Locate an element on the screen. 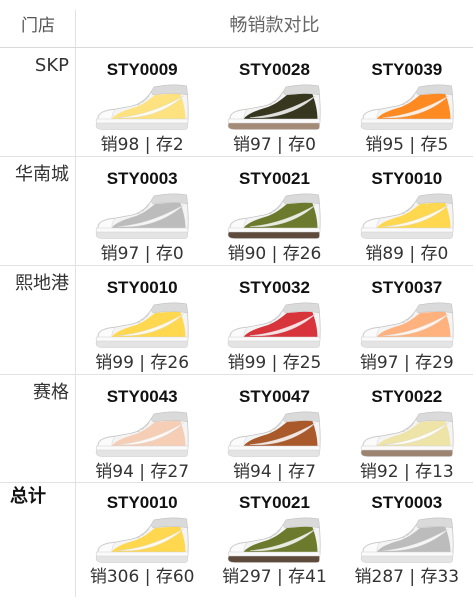 The image size is (473, 597). sales-stock-text: 销99 | 存26 is located at coordinates (142, 363).